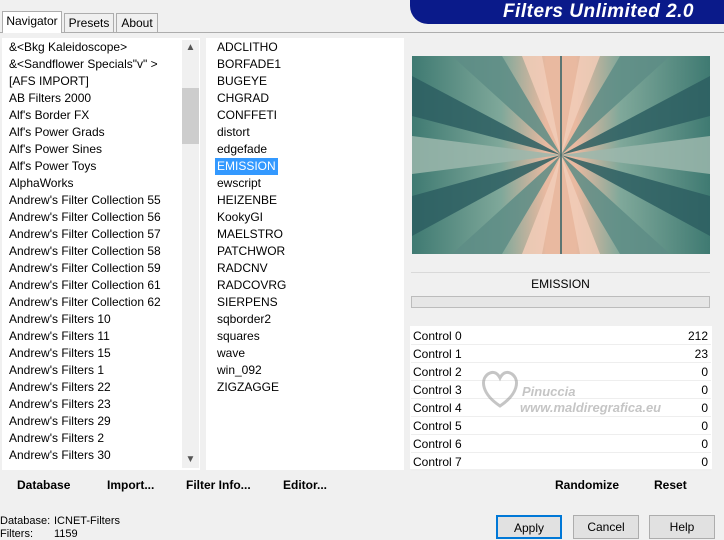  Describe the element at coordinates (242, 268) in the screenshot. I see `filter-item: RADCNV` at that location.